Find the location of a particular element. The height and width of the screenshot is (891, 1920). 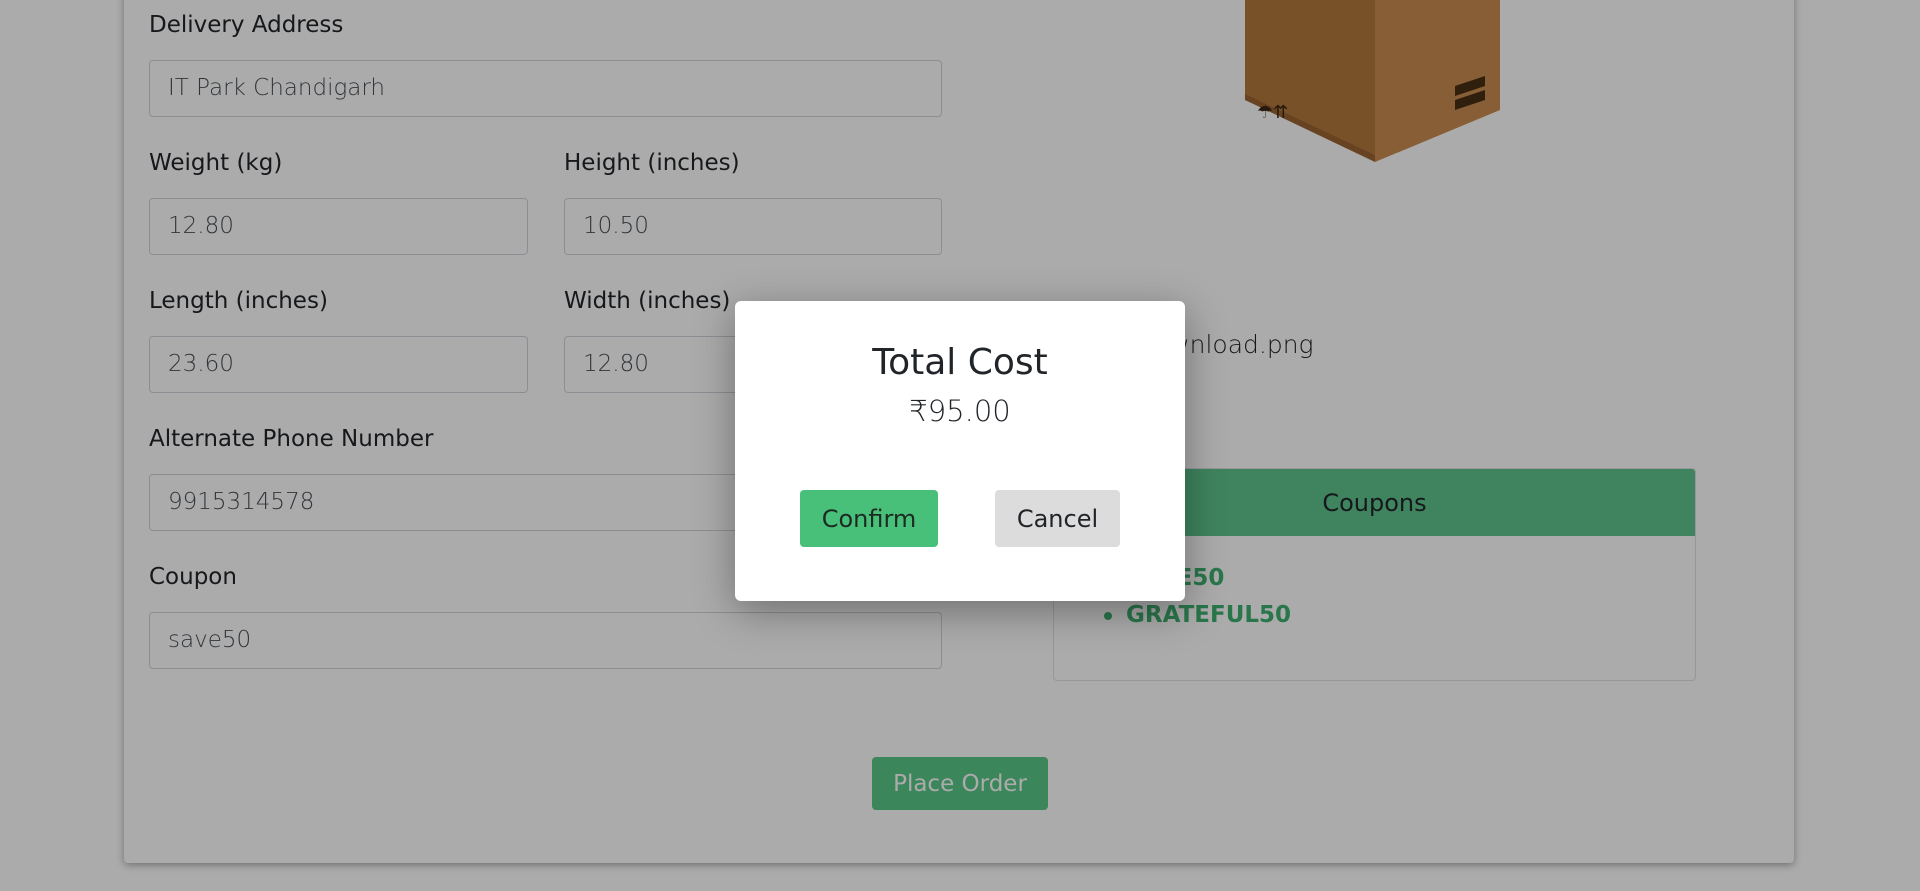

total-cost-modal: Total Cost ₹95.00 Confirm Cancel is located at coordinates (960, 451).